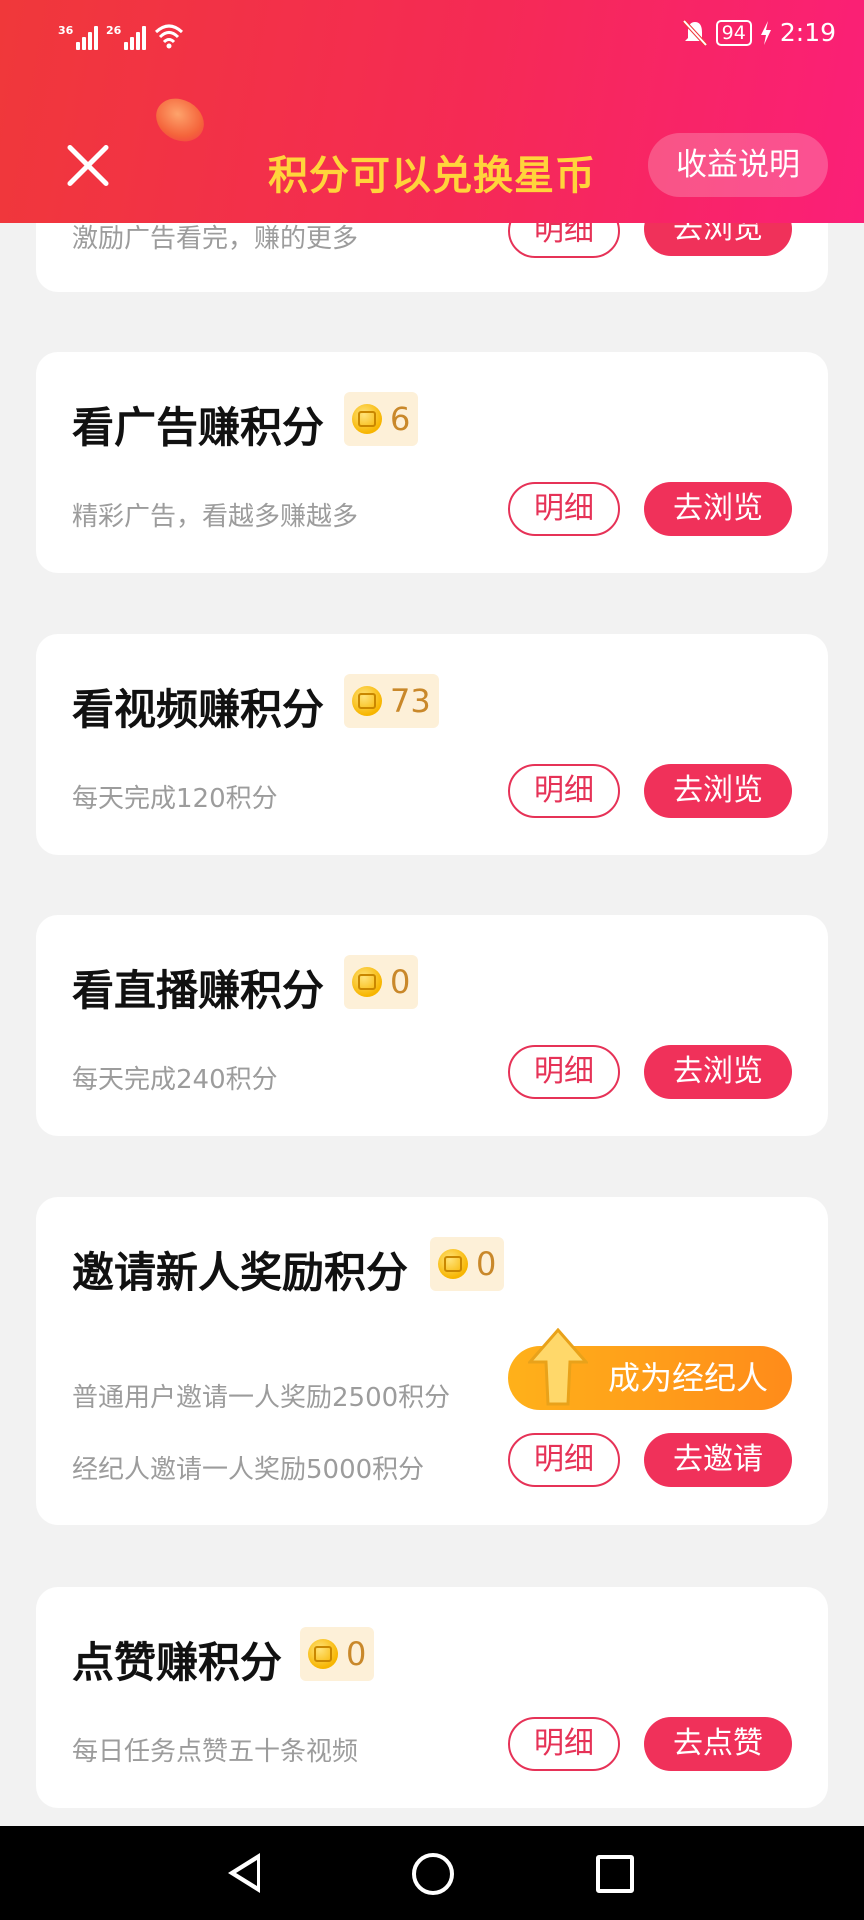 The height and width of the screenshot is (1920, 864). I want to click on task-desc: 每天完成240积分, so click(175, 1080).